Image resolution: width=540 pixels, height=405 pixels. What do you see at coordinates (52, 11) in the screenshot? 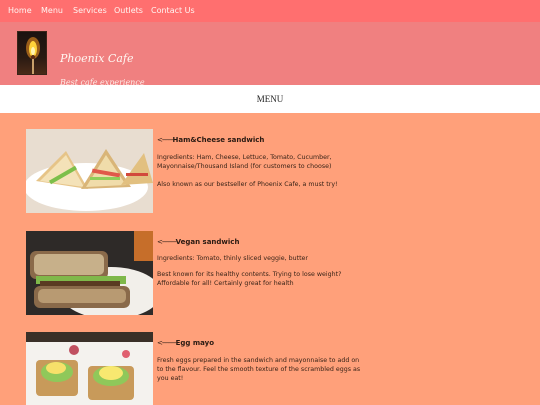
I see `nav-link-menu: Menu` at bounding box center [52, 11].